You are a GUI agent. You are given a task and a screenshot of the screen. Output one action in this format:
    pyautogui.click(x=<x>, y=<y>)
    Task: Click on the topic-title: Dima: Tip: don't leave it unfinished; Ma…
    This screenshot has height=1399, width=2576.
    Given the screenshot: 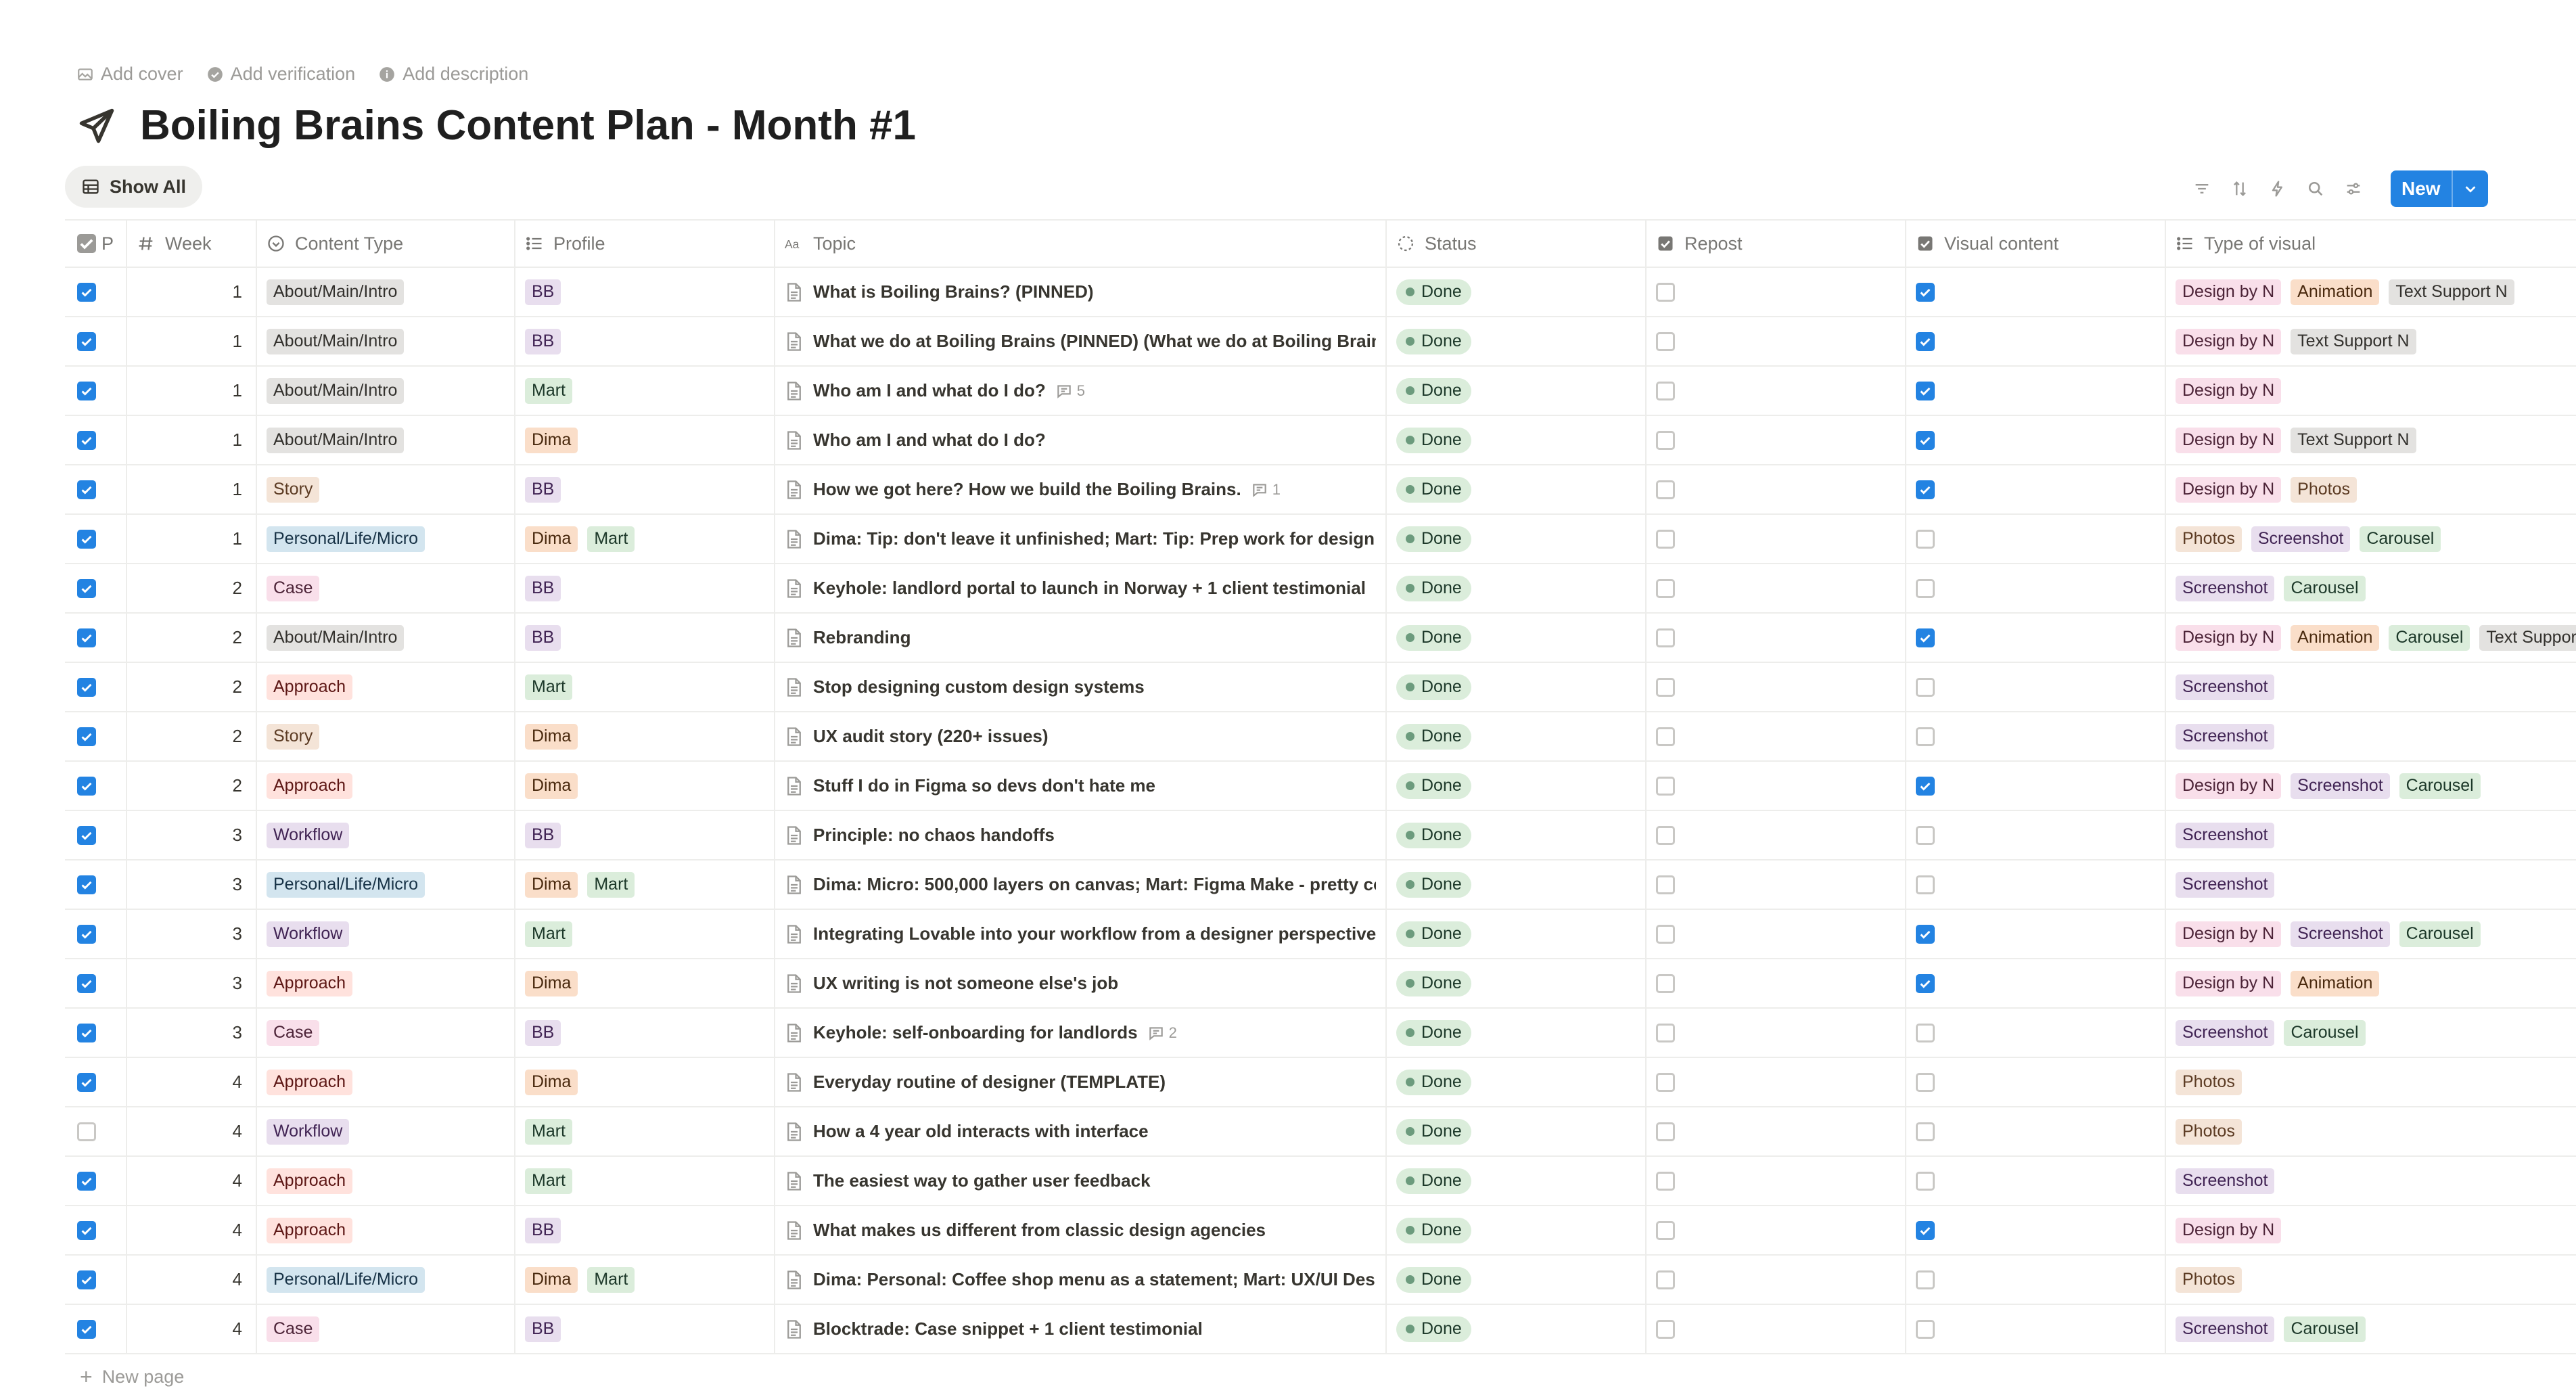 What is the action you would take?
    pyautogui.click(x=1094, y=538)
    